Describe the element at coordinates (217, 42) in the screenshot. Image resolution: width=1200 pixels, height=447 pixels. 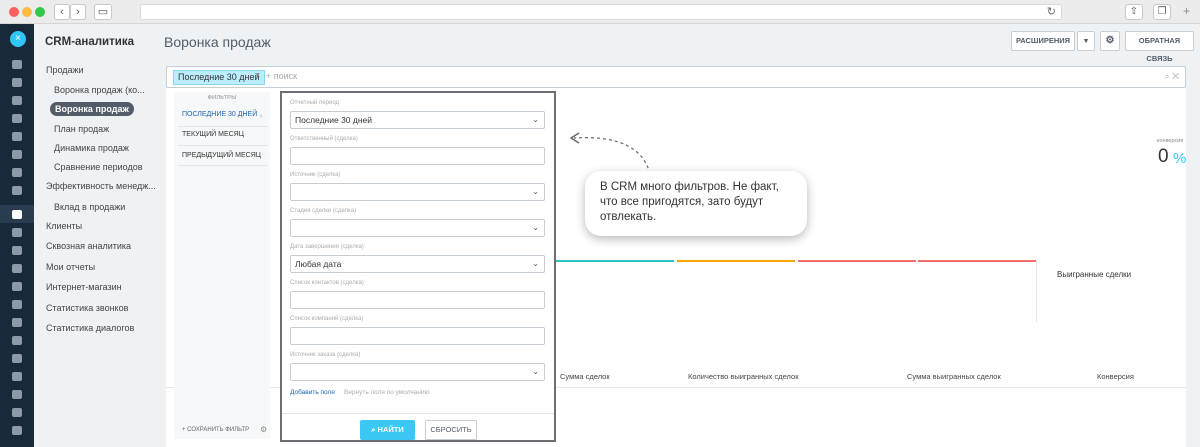
I see `page-title: Воронка продаж` at that location.